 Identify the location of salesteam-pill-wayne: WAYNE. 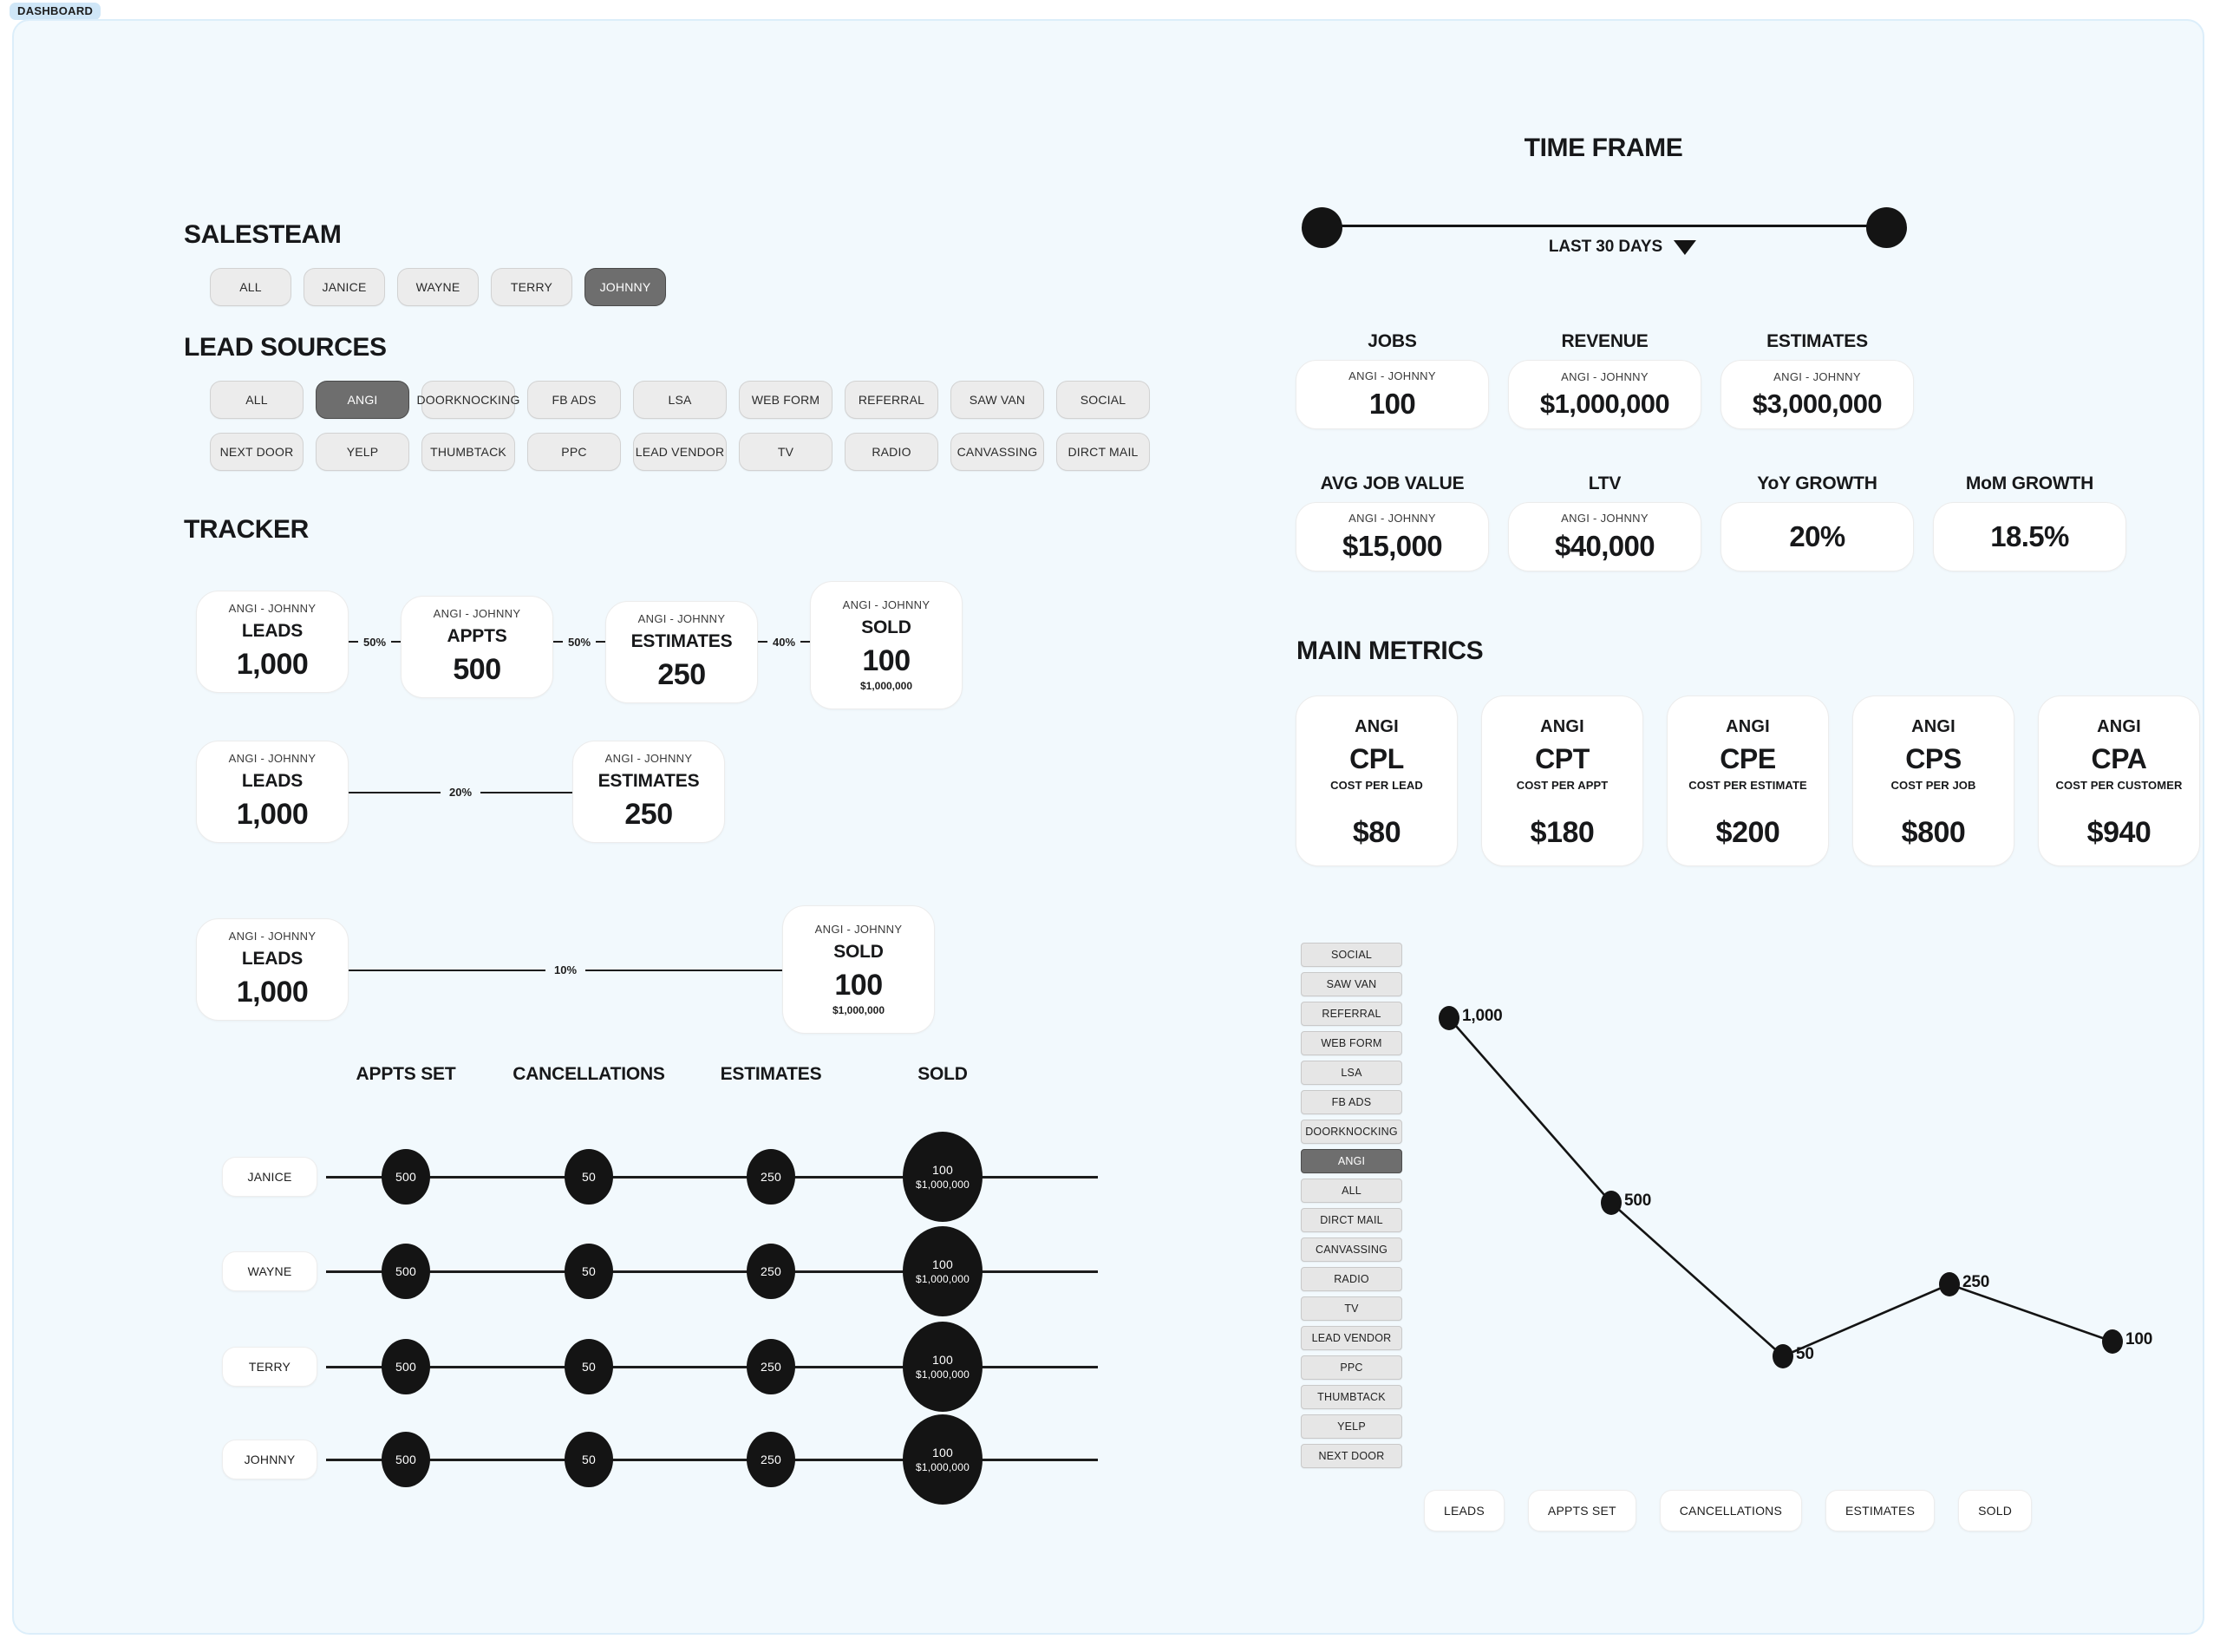
(438, 287).